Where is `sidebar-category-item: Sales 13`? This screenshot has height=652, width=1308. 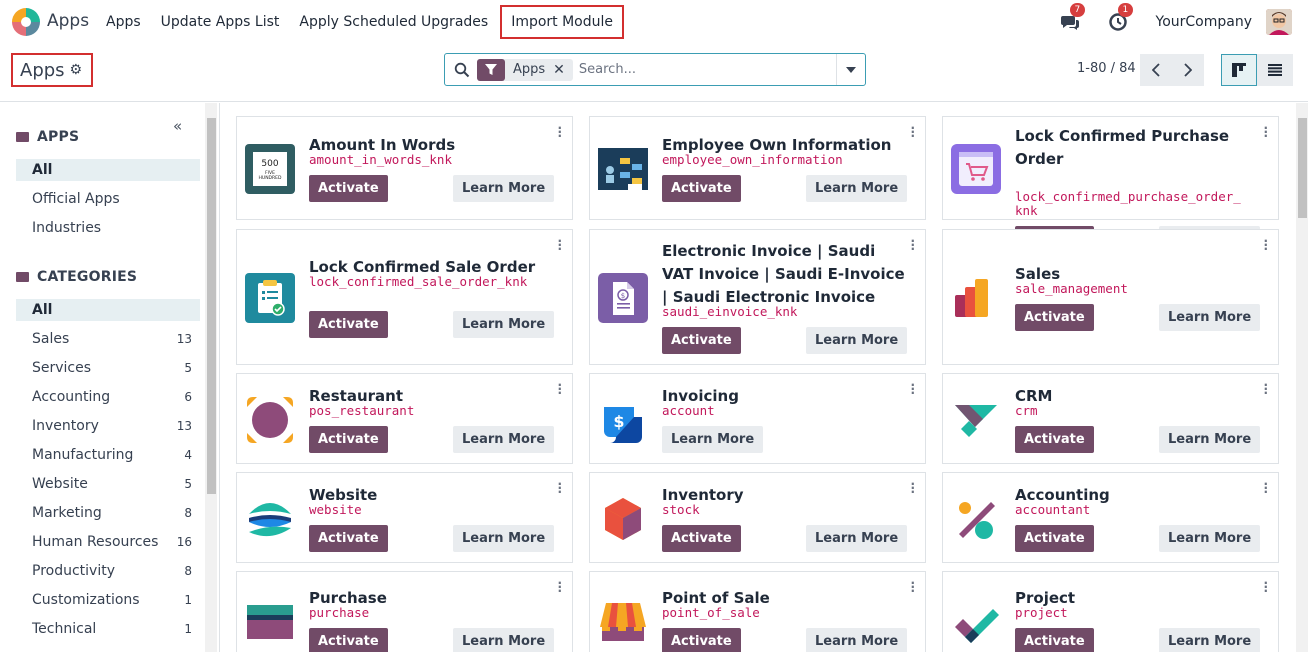 sidebar-category-item: Sales 13 is located at coordinates (108, 339).